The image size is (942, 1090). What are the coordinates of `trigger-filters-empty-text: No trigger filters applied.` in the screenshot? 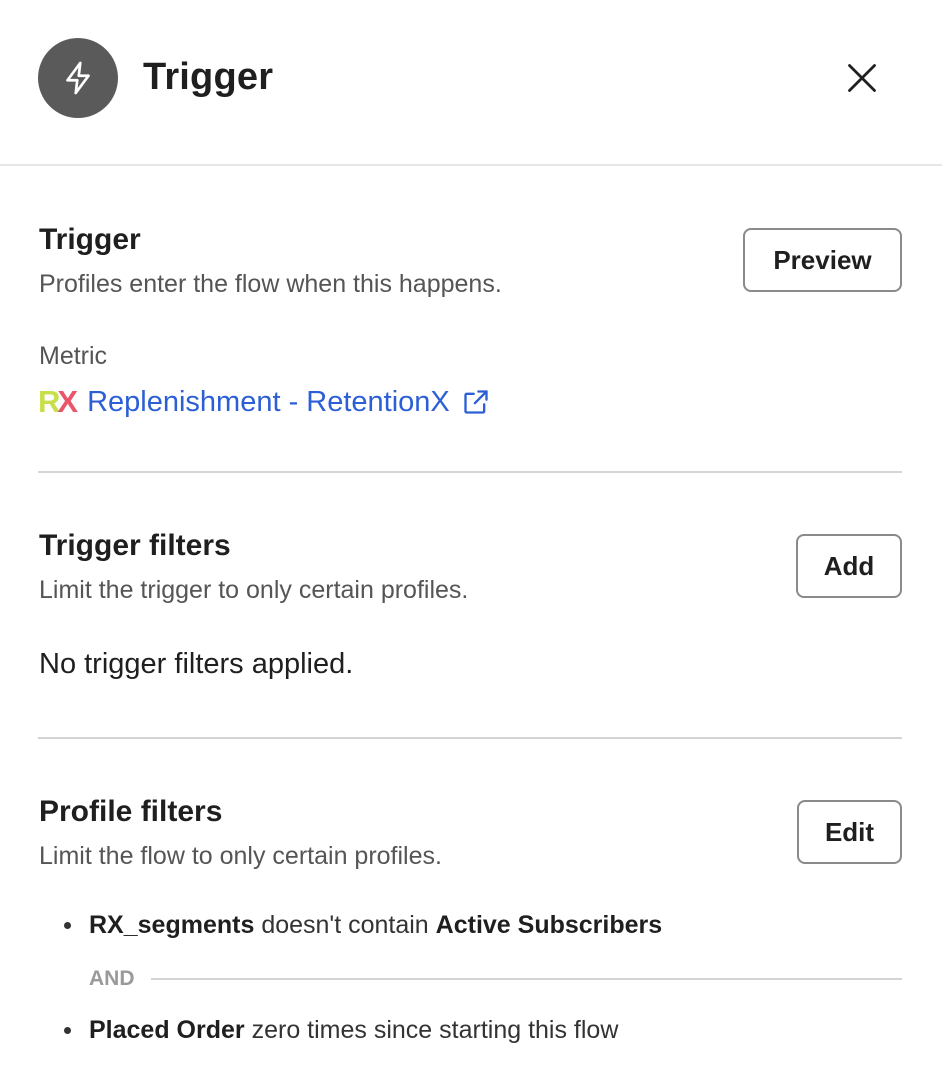 It's located at (196, 664).